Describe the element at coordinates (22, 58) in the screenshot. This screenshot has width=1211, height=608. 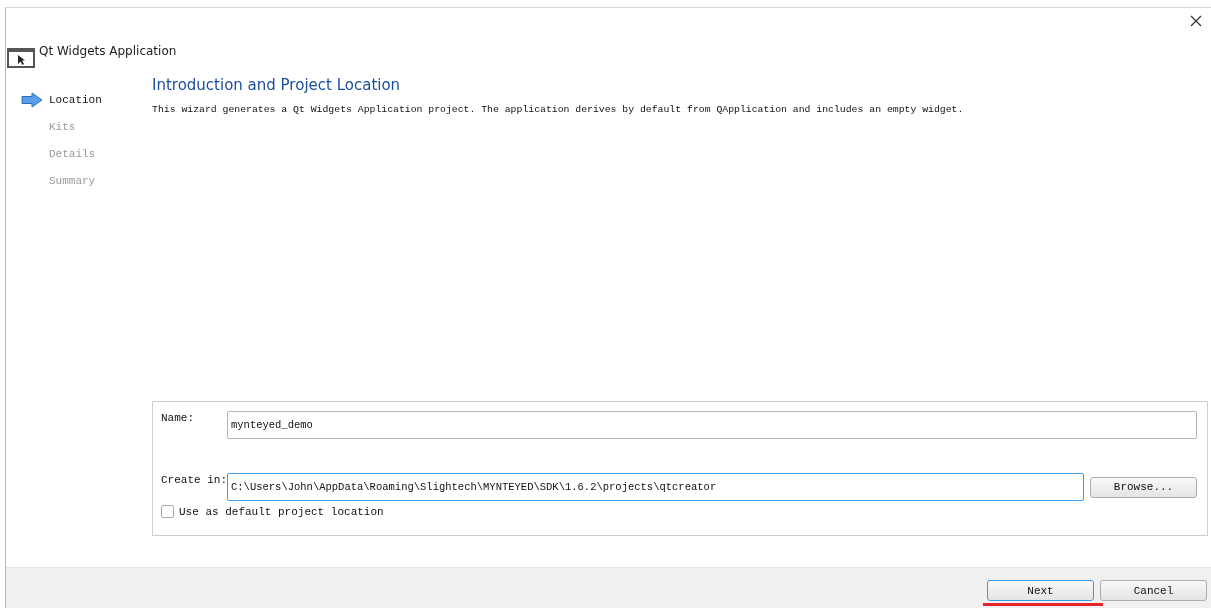
I see `window-cursor-icon` at that location.